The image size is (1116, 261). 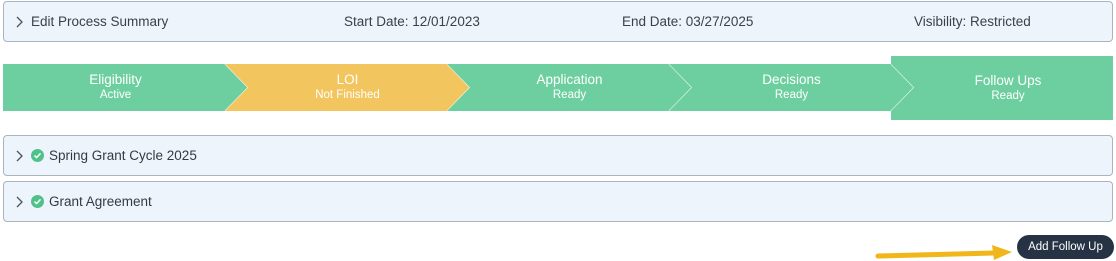 I want to click on step-eligibility-status: Active, so click(x=115, y=95).